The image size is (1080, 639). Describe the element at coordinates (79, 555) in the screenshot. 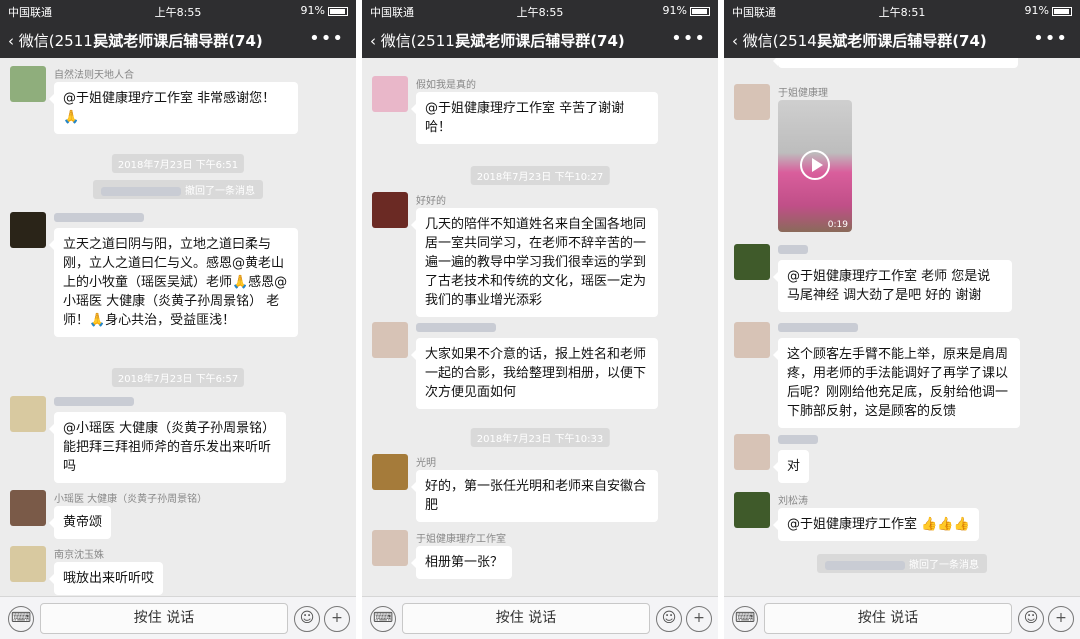

I see `sender-name: 南京沈玉姝` at that location.